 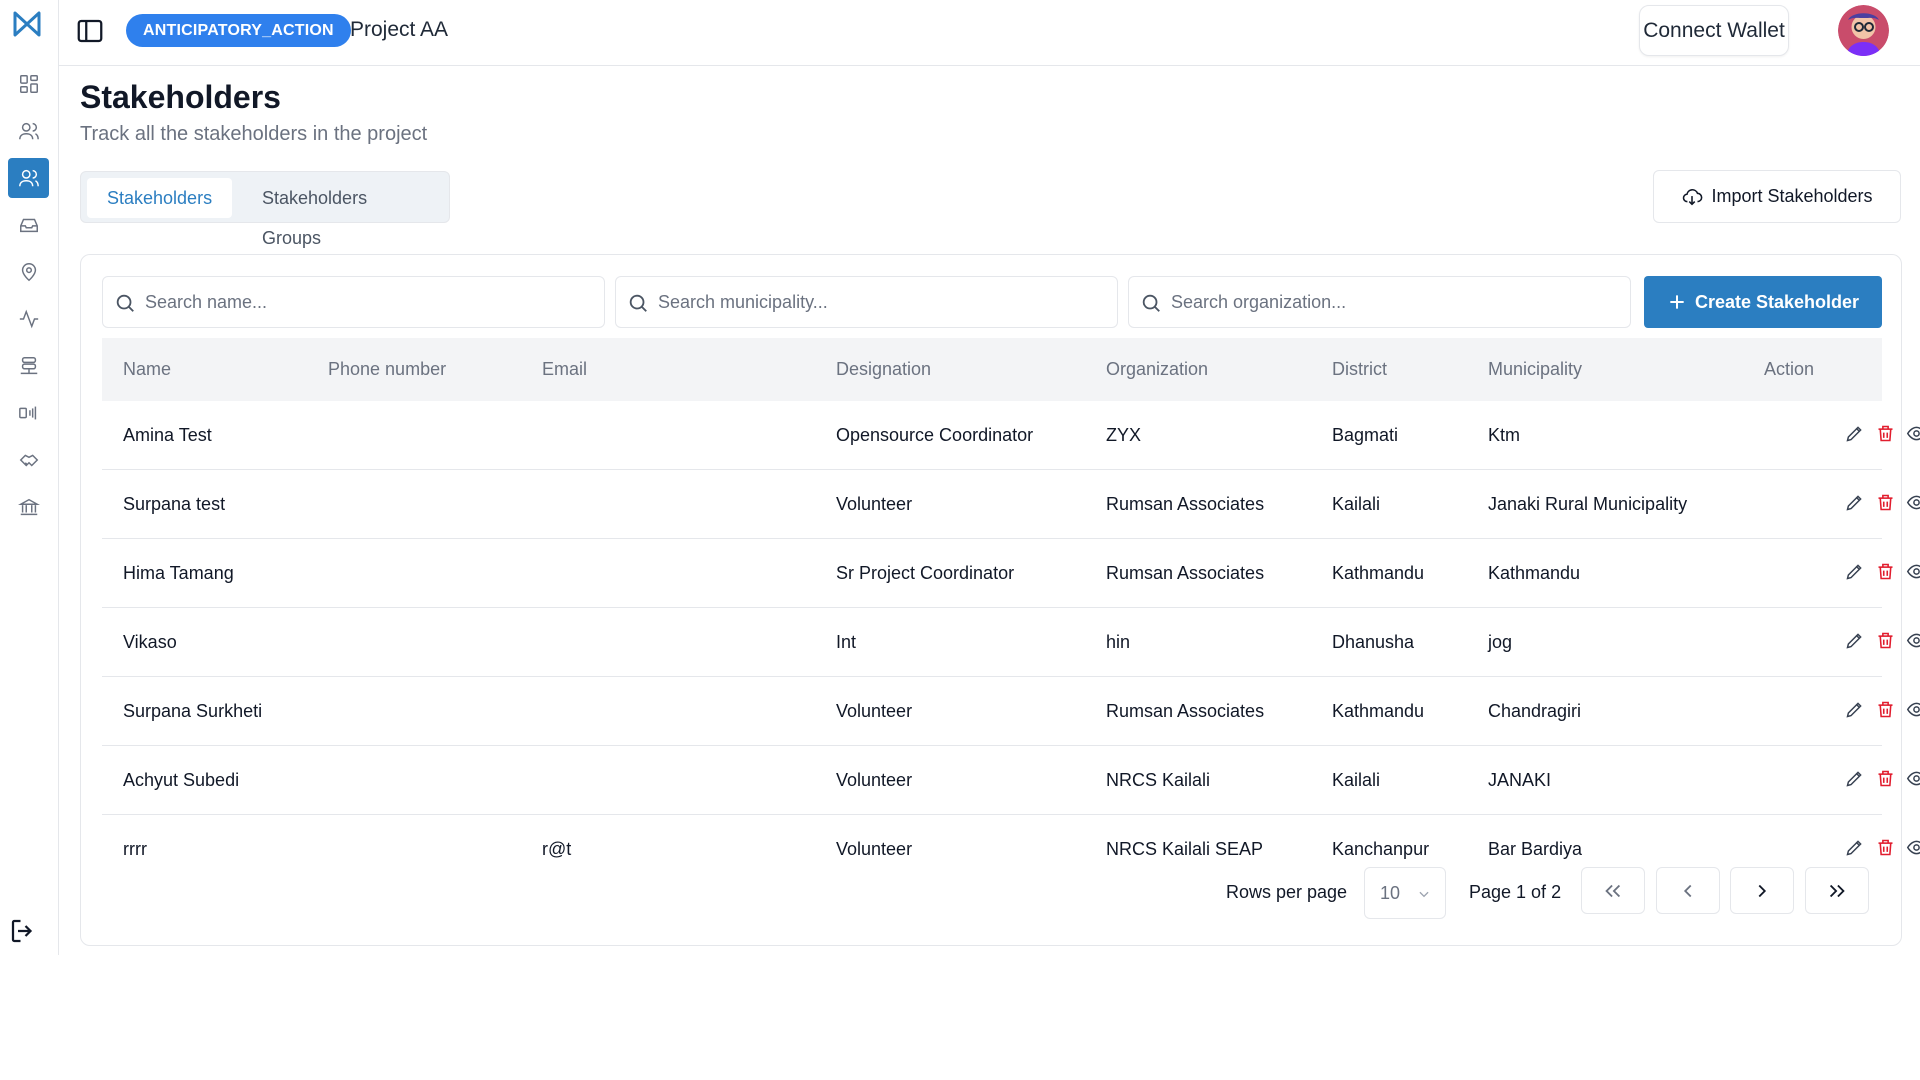 I want to click on search-organization-input, so click(x=1379, y=302).